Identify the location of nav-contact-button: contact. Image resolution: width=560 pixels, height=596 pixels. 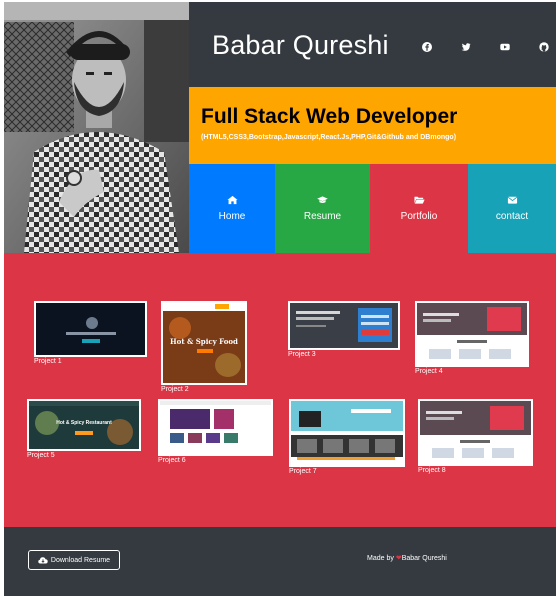
(512, 208).